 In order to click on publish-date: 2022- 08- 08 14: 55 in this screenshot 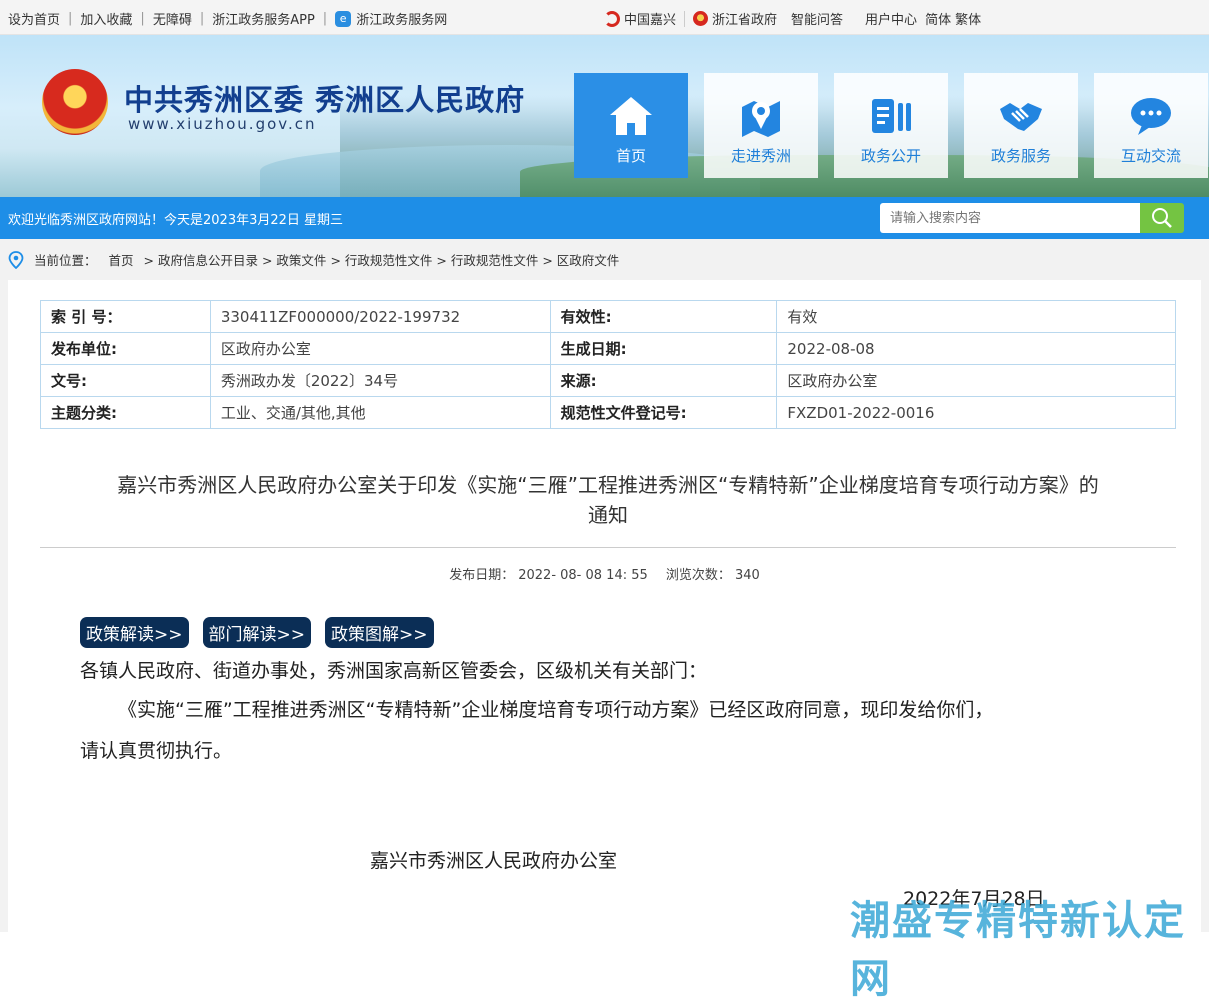, I will do `click(583, 575)`.